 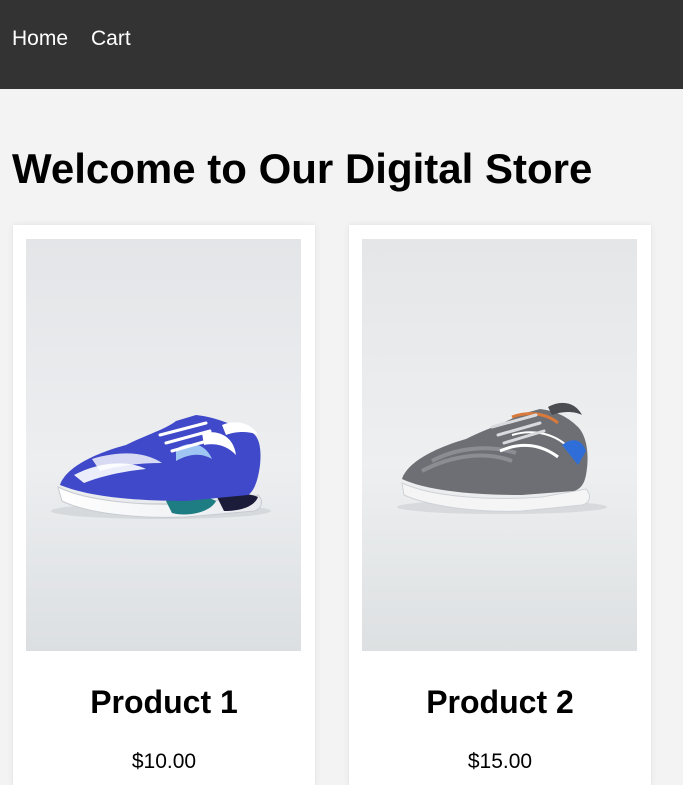 I want to click on page-title: Welcome to Our Digital Store, so click(x=302, y=168).